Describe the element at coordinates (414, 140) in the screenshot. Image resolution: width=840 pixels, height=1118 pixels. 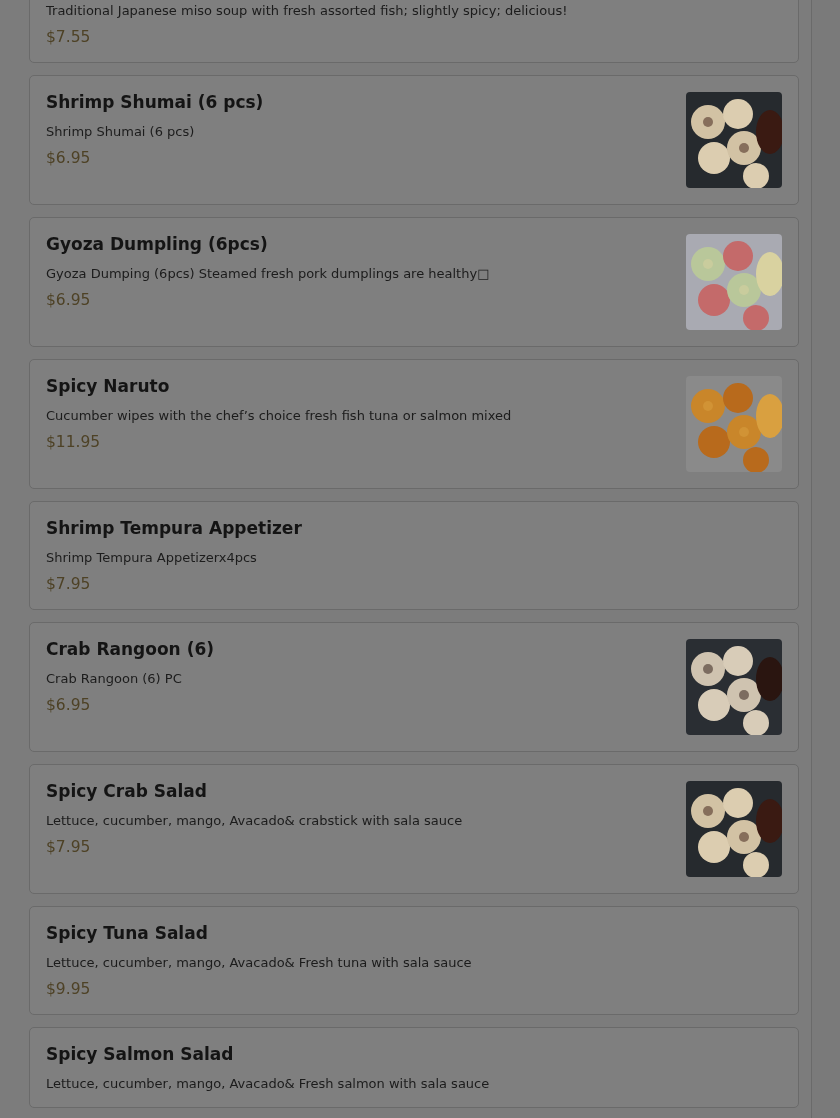
I see `menu-item-card: Shrimp Shumai (6 pcs) Shrimp Shumai (6 pcs) $6.95` at that location.